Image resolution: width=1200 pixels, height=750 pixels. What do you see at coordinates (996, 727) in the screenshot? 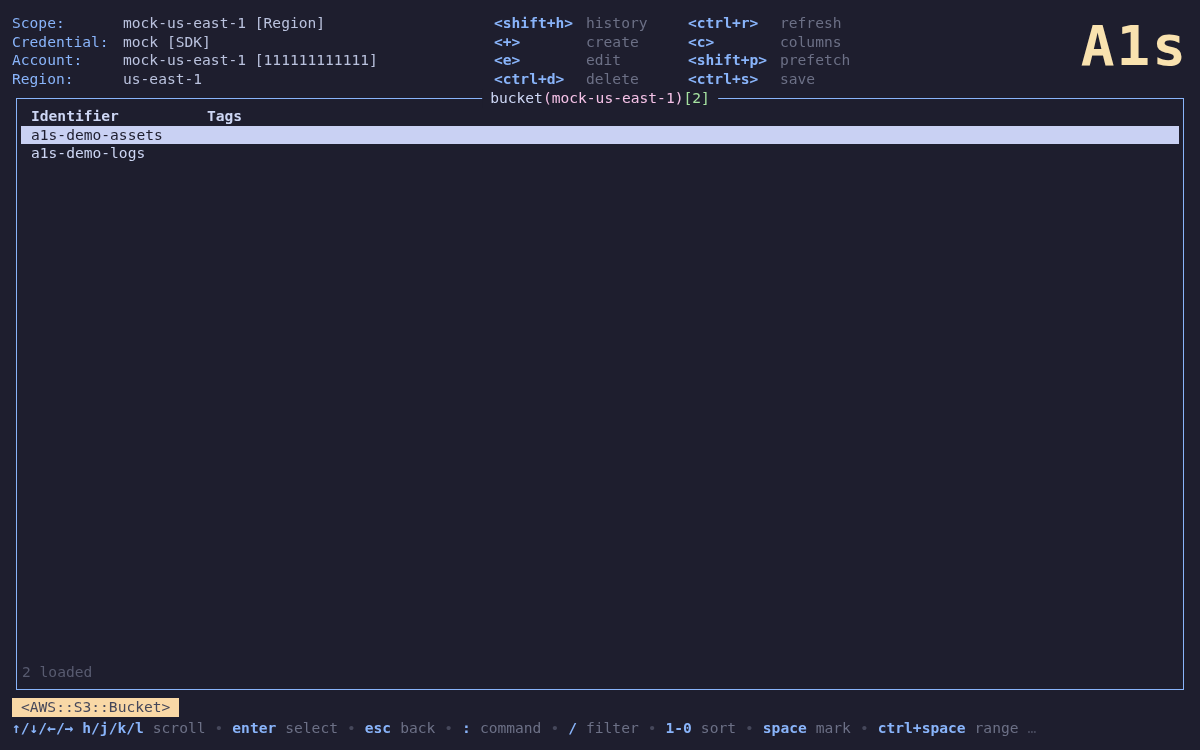
I see `hint-action: range` at bounding box center [996, 727].